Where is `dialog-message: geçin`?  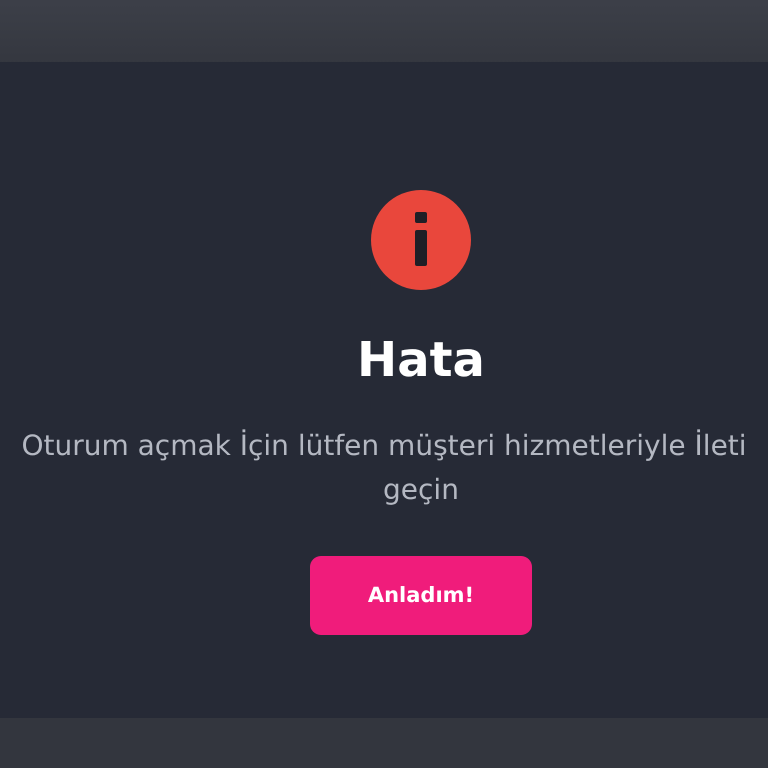
dialog-message: geçin is located at coordinates (421, 490).